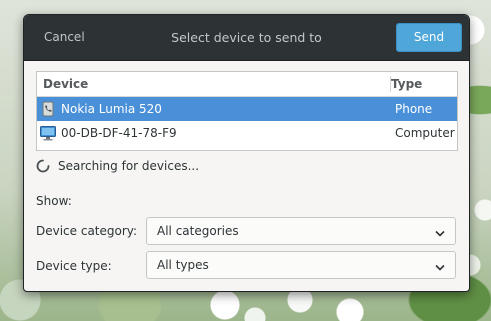 This screenshot has width=491, height=321. What do you see at coordinates (247, 133) in the screenshot?
I see `device-row-computer: 00-DB-DF-41-78-F9 Computer` at bounding box center [247, 133].